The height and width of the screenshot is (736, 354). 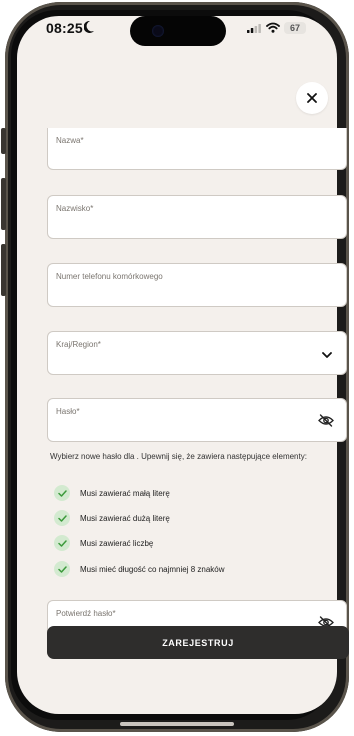 What do you see at coordinates (75, 208) in the screenshot?
I see `last-name-label: Nazwisko*` at bounding box center [75, 208].